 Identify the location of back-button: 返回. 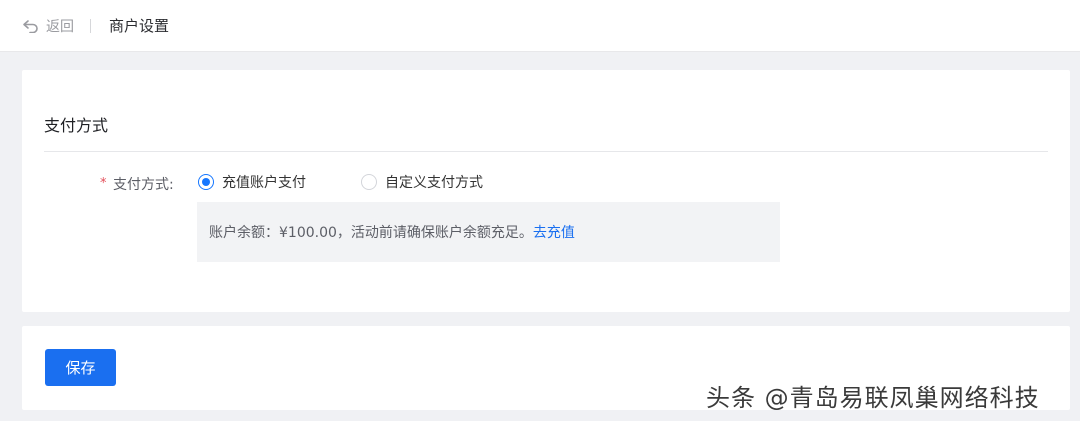
(48, 26).